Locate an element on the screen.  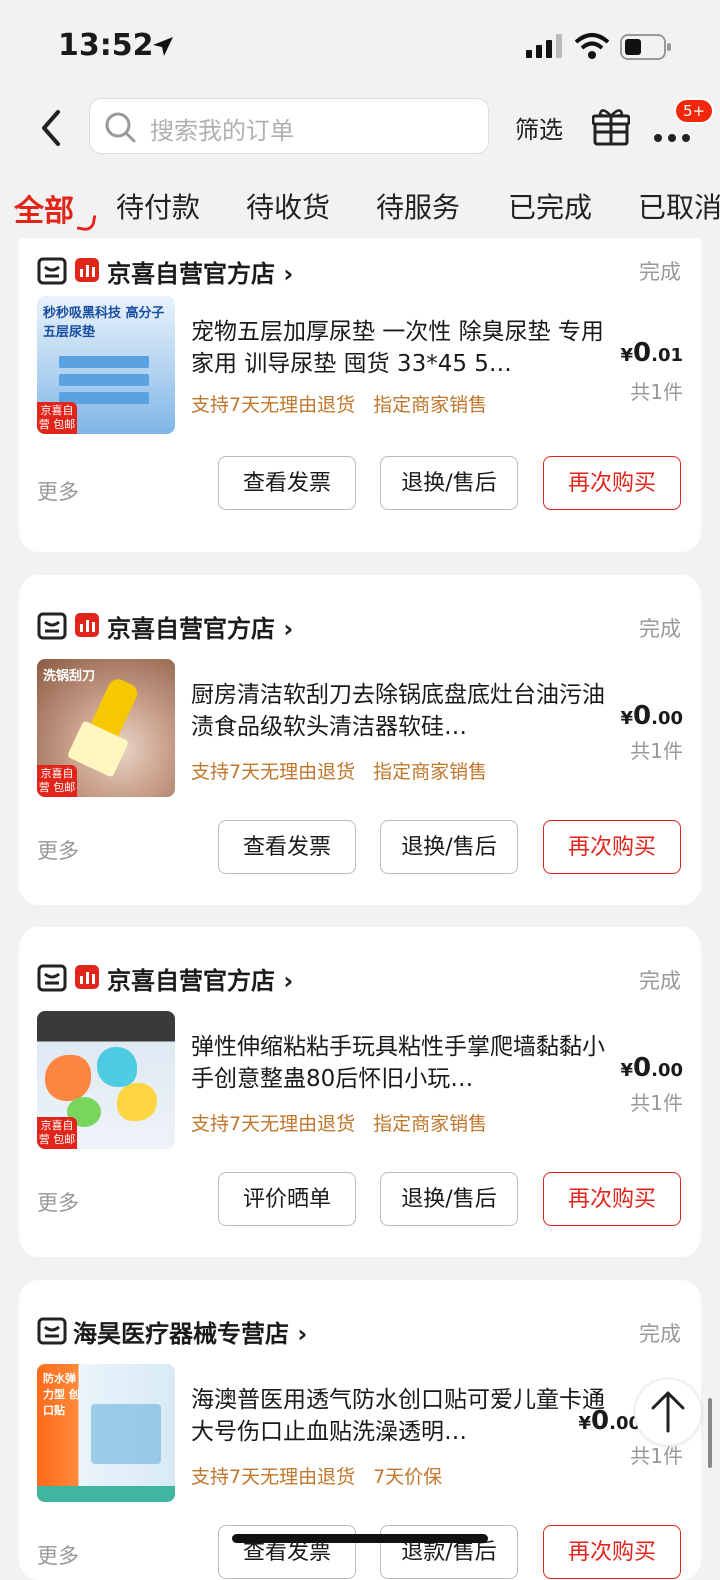
search-input: 搜索我的订单 is located at coordinates (289, 126).